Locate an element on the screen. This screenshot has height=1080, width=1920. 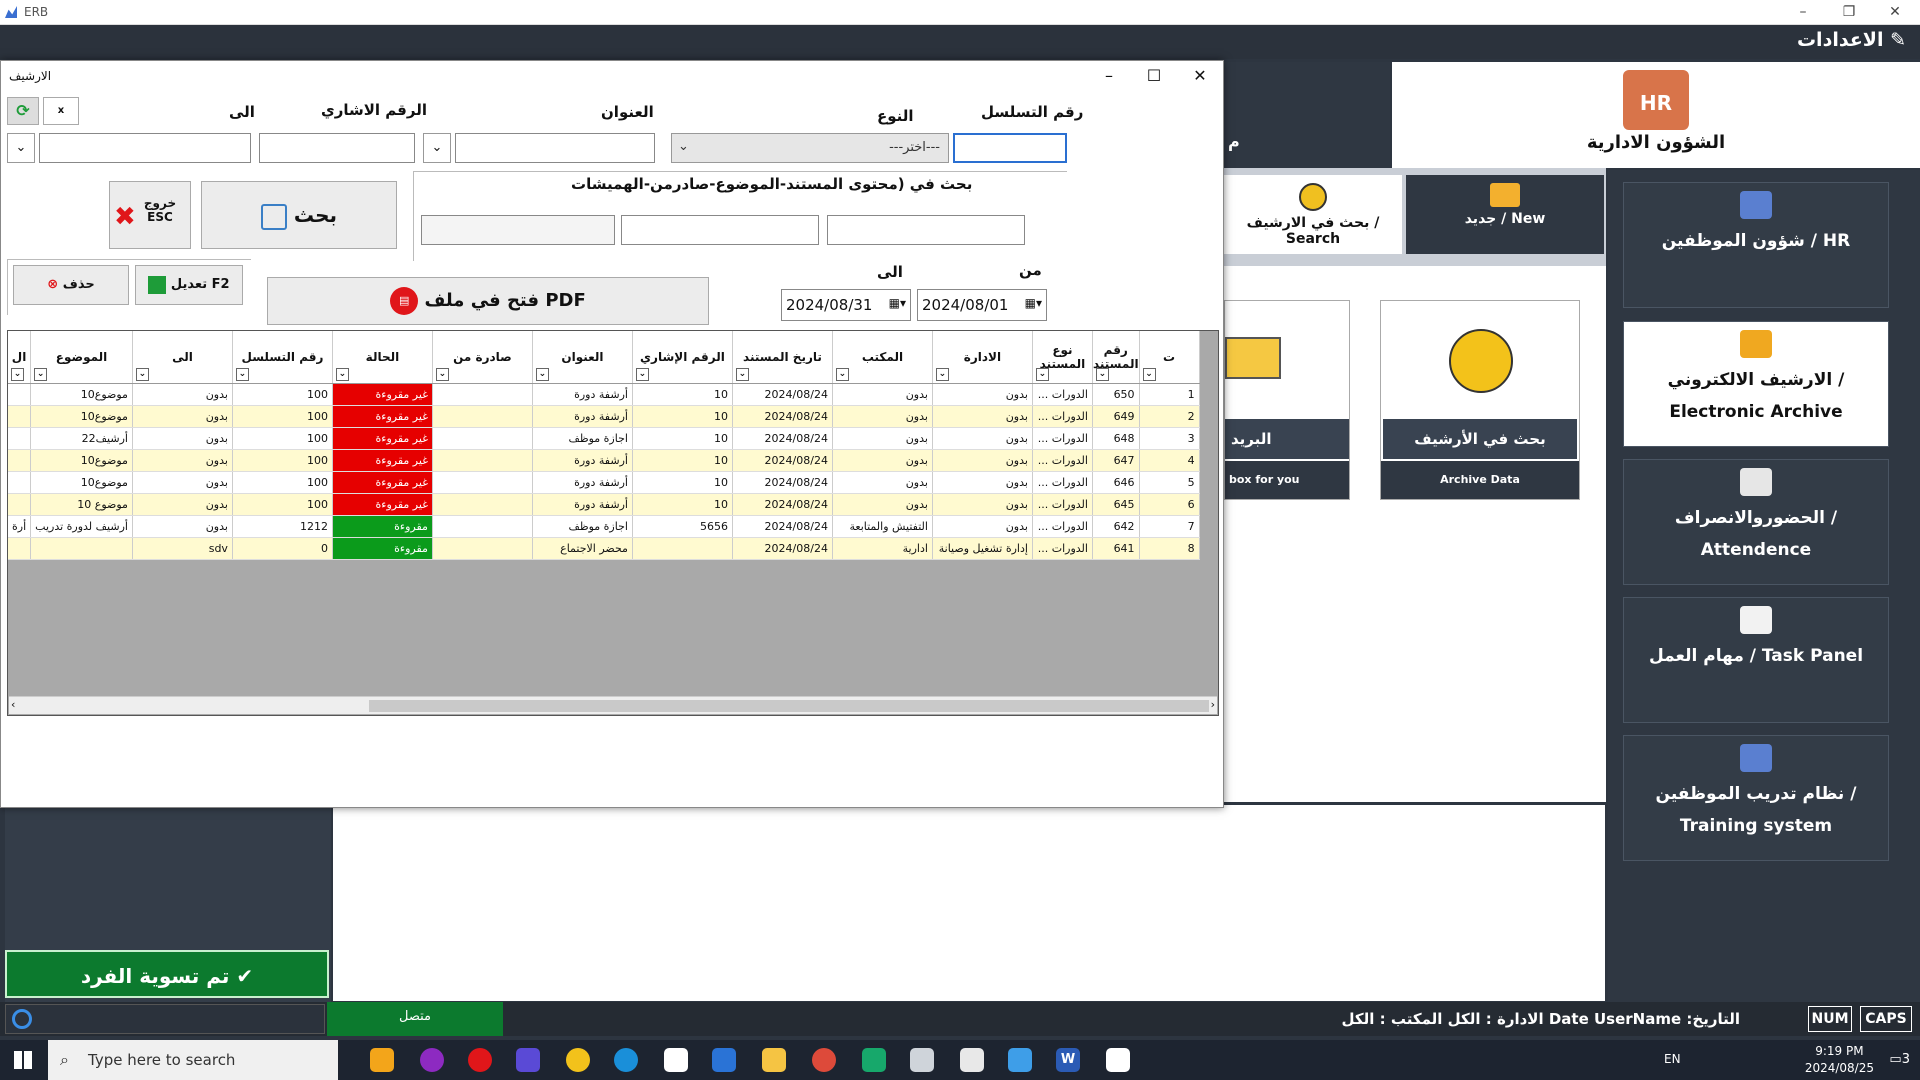
subject-input is located at coordinates (555, 148).